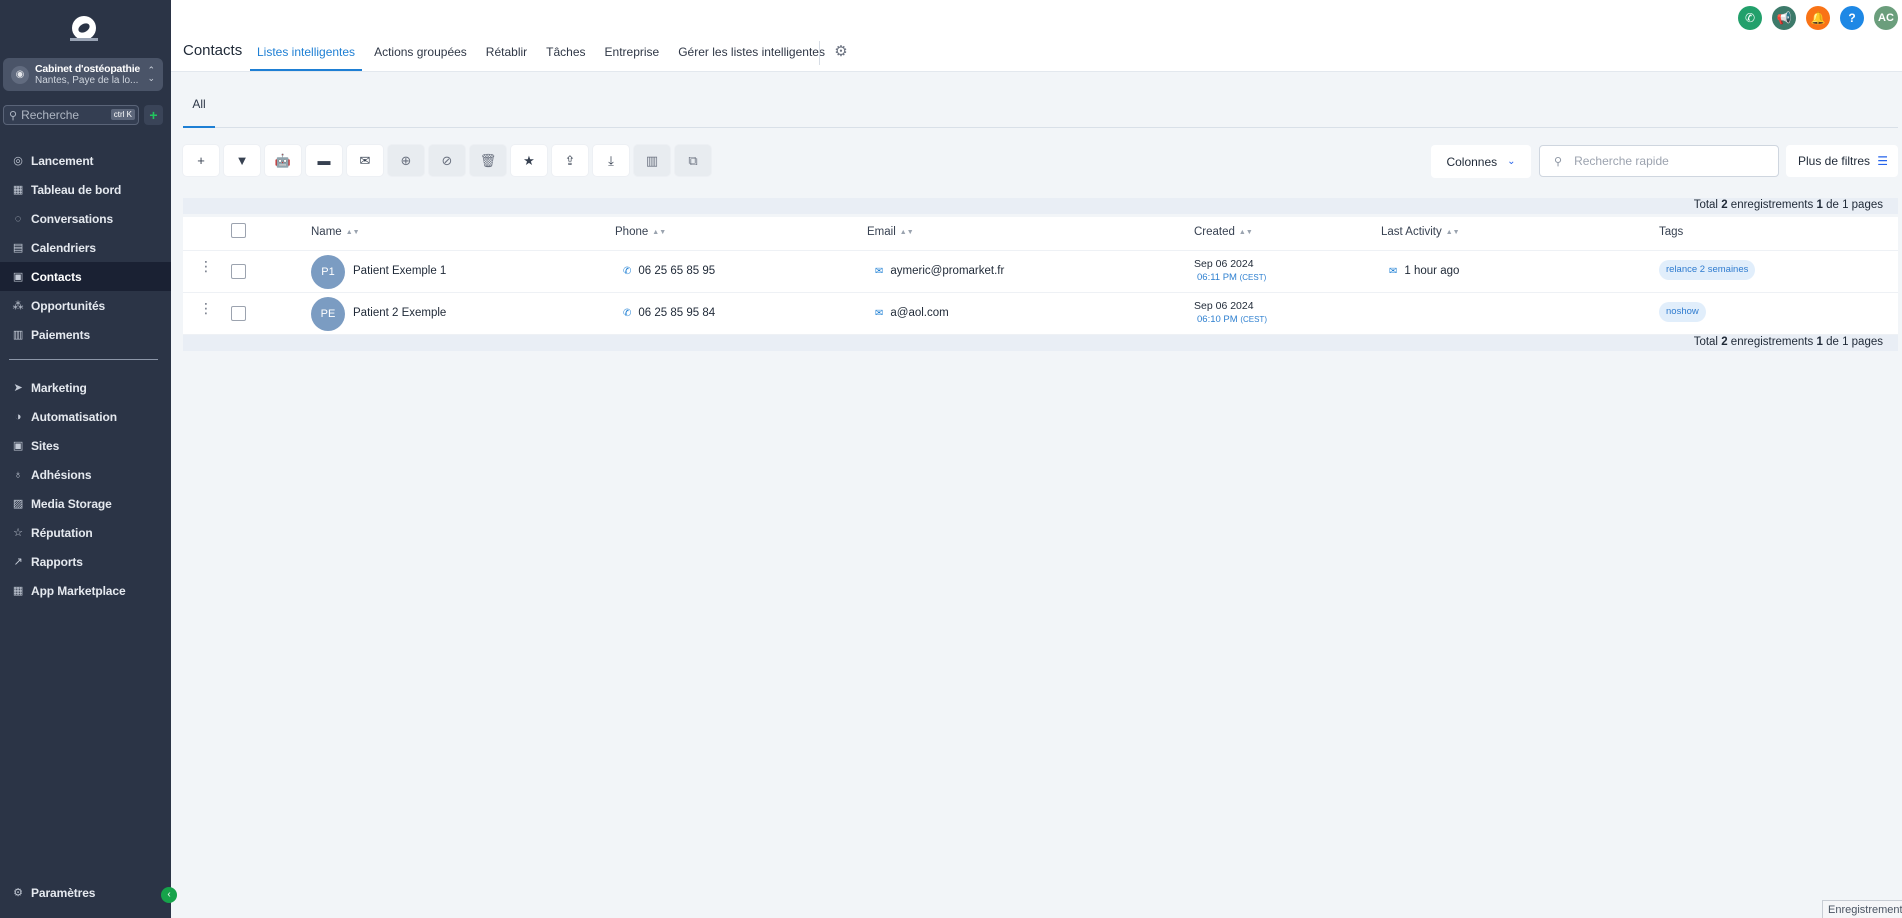 Image resolution: width=1902 pixels, height=918 pixels. What do you see at coordinates (406, 160) in the screenshot?
I see `add-tag-button: ⊕` at bounding box center [406, 160].